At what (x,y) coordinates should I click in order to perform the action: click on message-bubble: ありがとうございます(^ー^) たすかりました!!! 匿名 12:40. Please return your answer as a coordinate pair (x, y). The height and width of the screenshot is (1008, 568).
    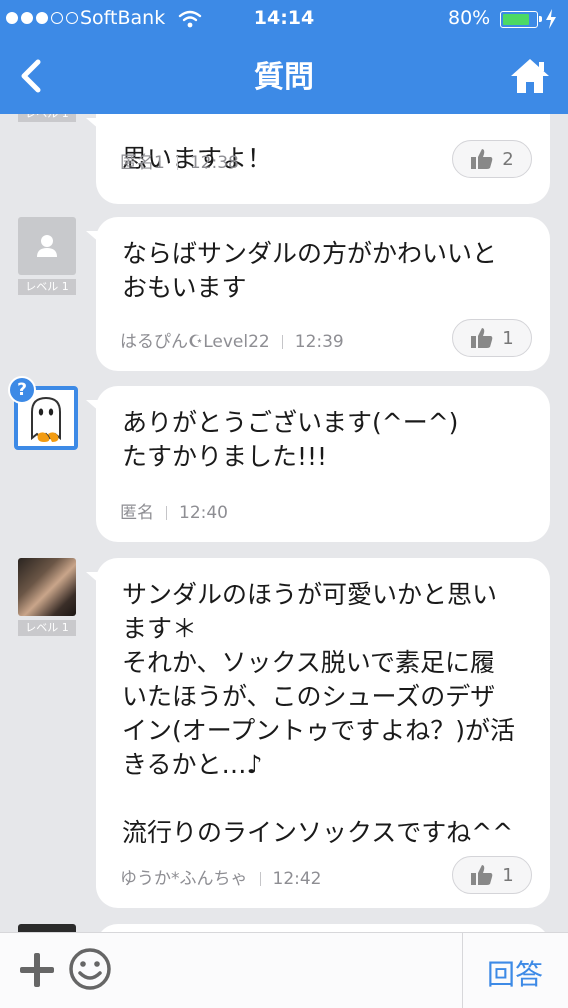
    Looking at the image, I should click on (318, 464).